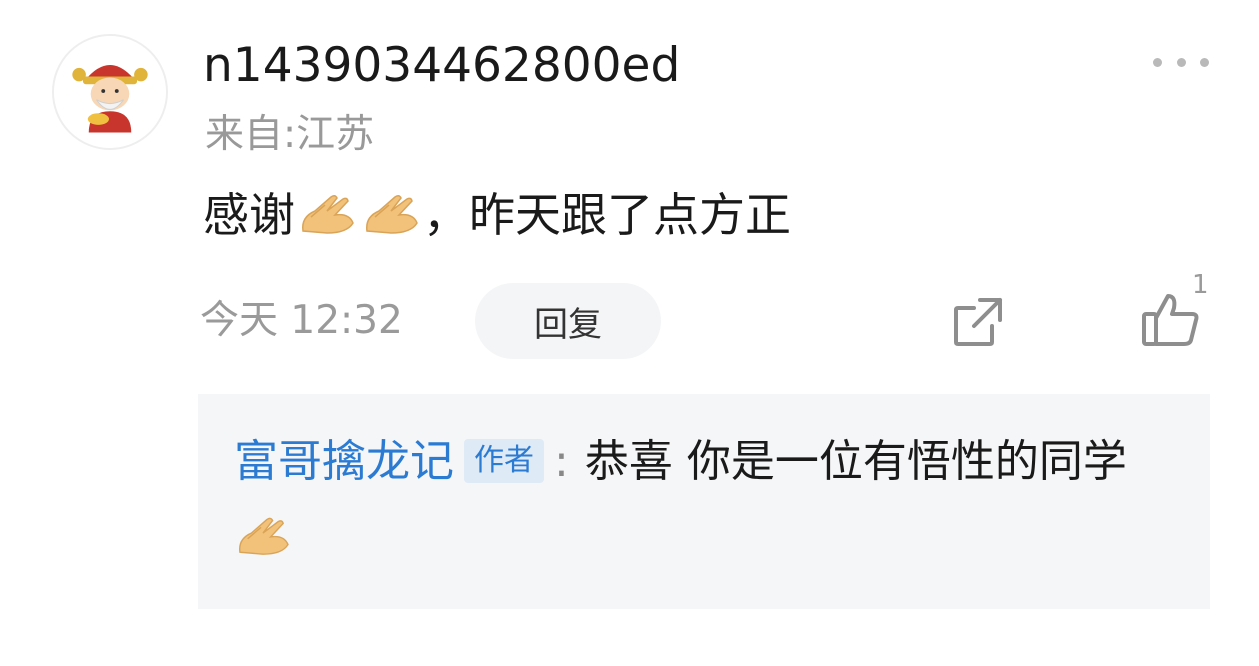 Image resolution: width=1259 pixels, height=666 pixels. What do you see at coordinates (504, 461) in the screenshot?
I see `author-badge: 作者` at bounding box center [504, 461].